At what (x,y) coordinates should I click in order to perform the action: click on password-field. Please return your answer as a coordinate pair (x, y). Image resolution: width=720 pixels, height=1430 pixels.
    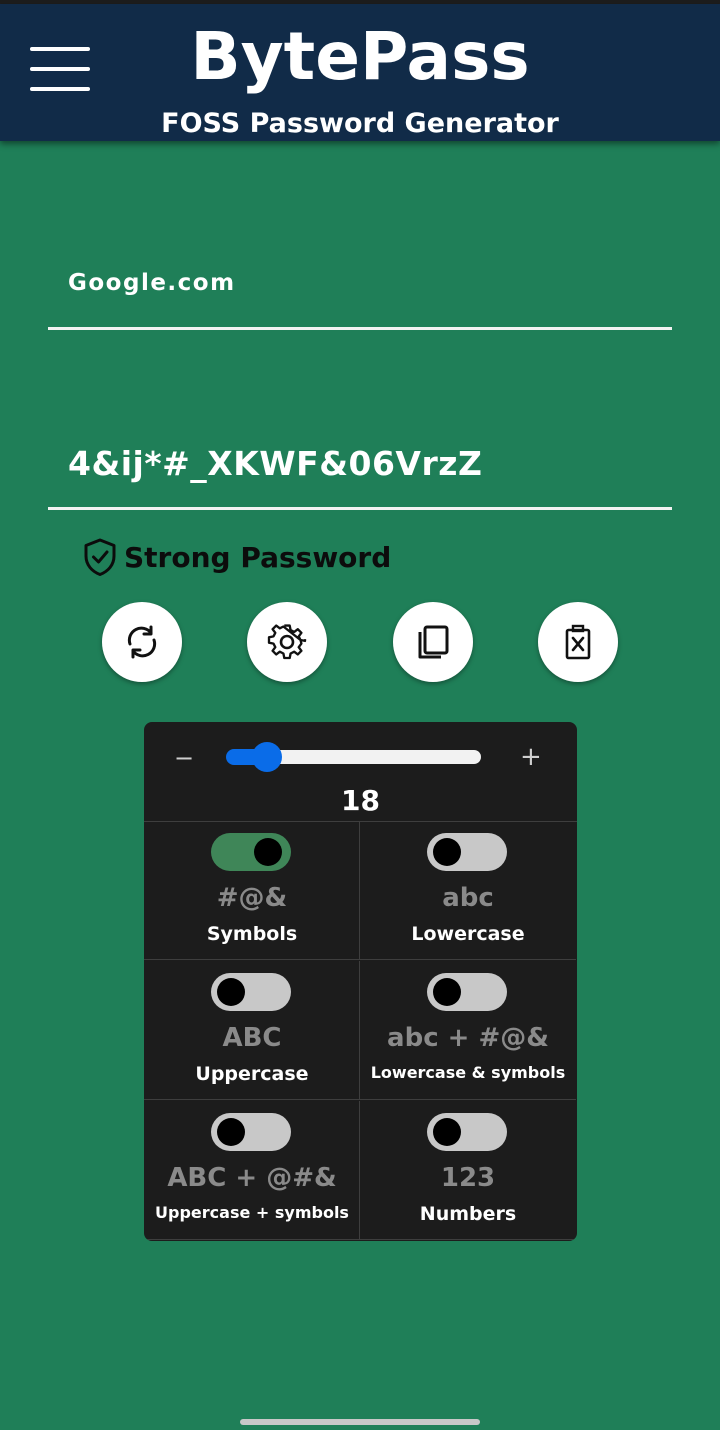
    Looking at the image, I should click on (360, 467).